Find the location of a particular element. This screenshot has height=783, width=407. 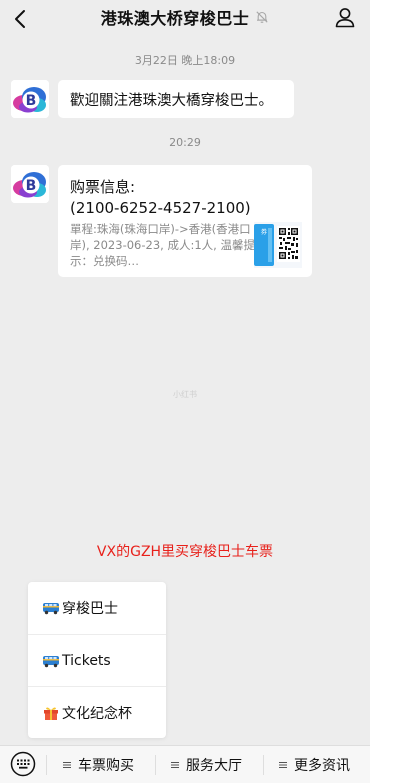

tab-more-info: 更多资讯 is located at coordinates (314, 764).